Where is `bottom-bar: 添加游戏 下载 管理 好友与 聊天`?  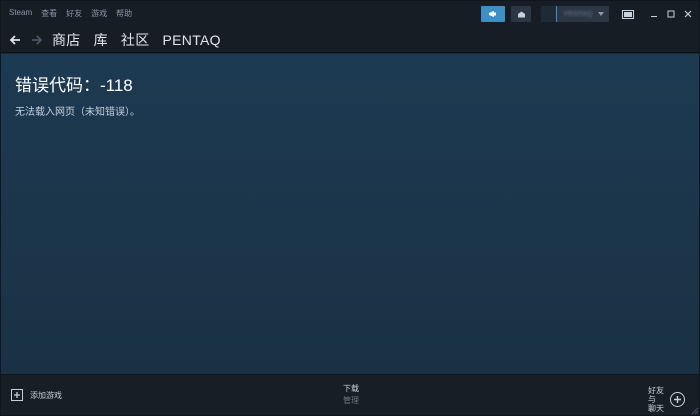 bottom-bar: 添加游戏 下载 管理 好友与 聊天 is located at coordinates (350, 394).